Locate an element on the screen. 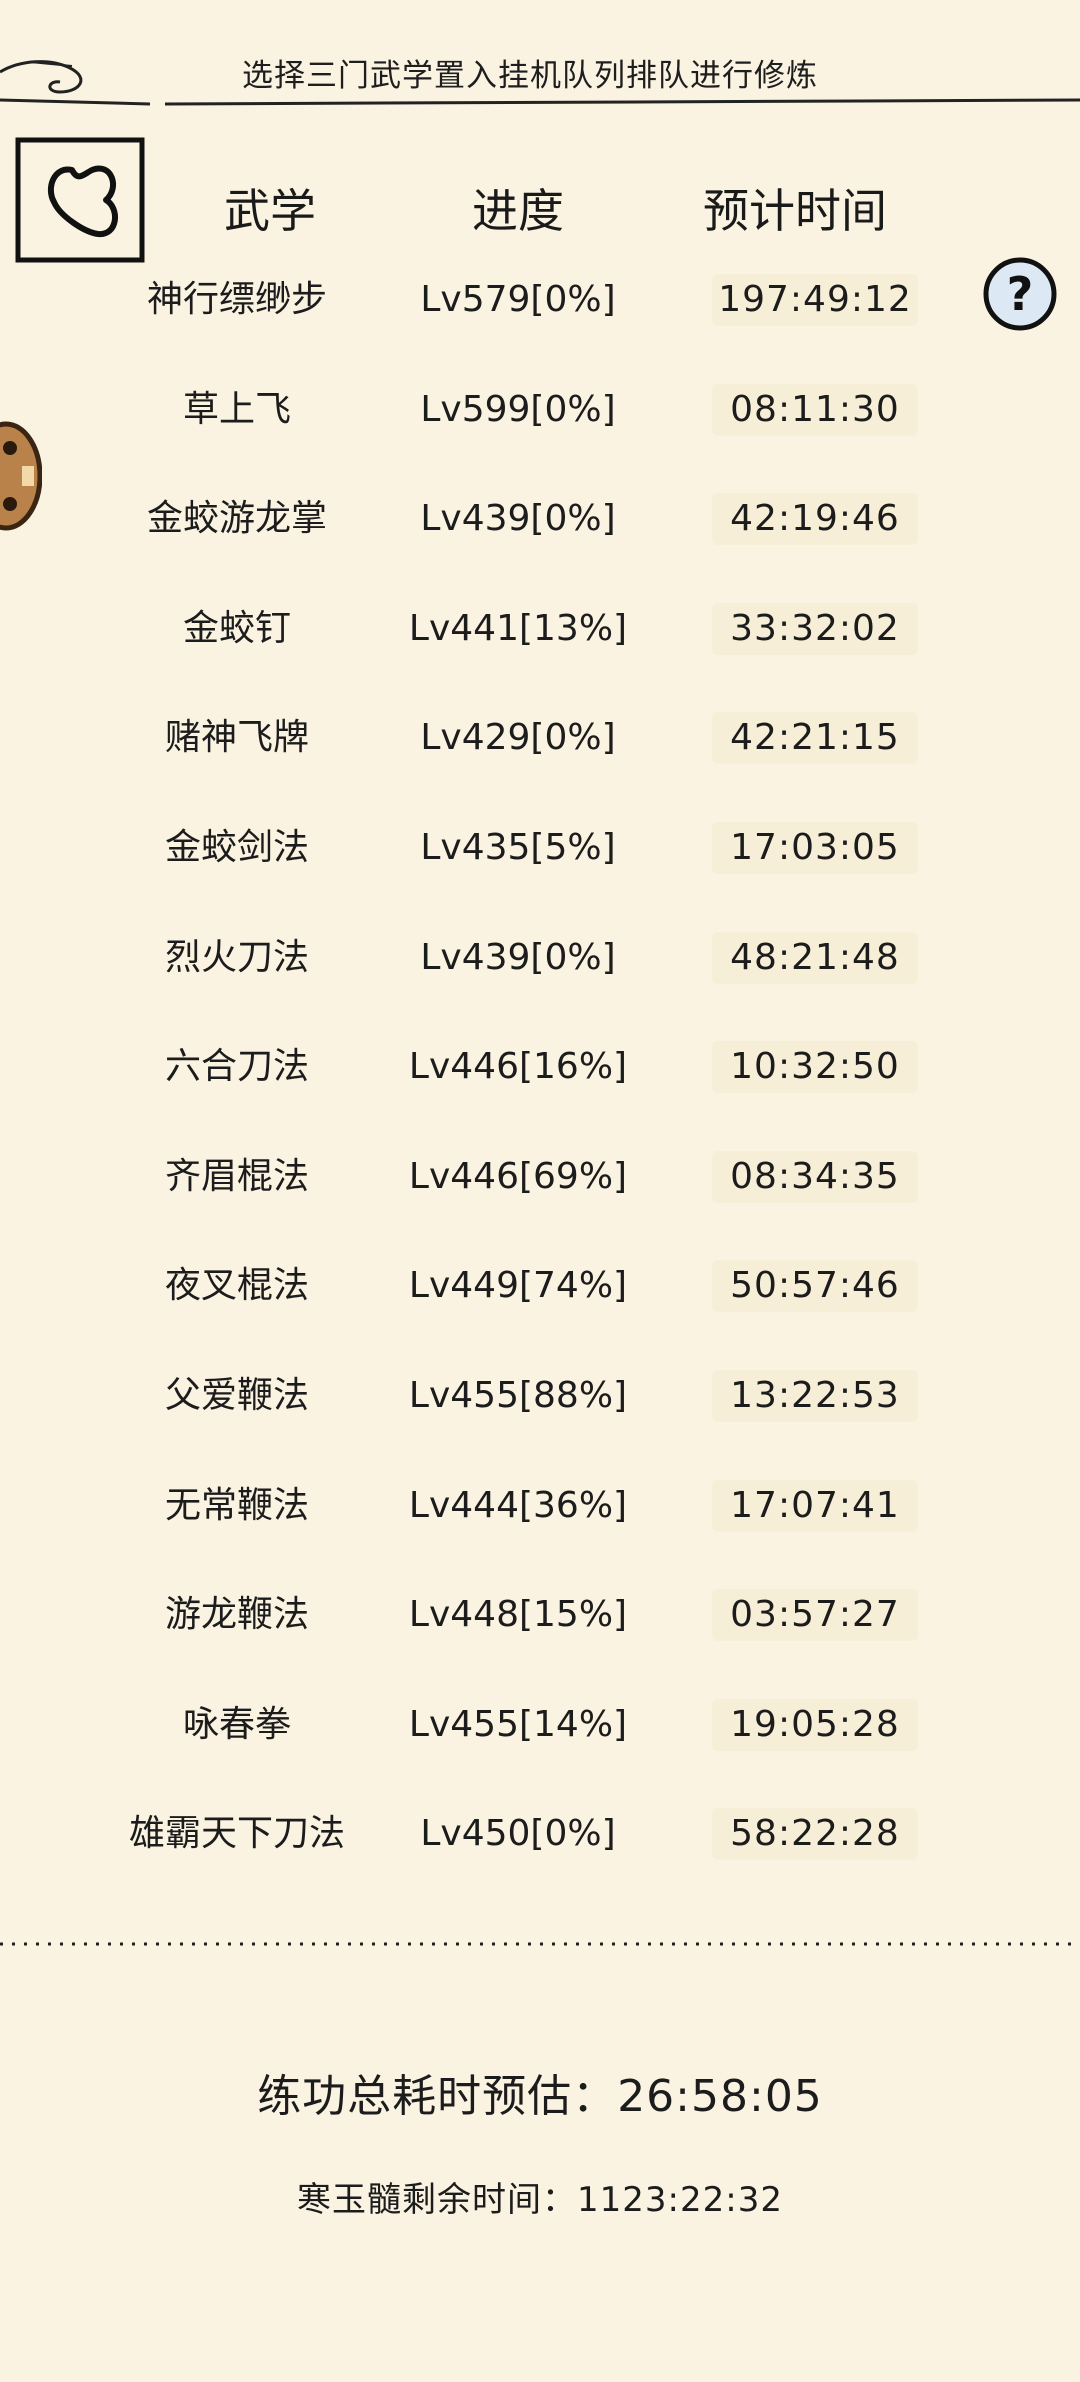 The width and height of the screenshot is (1080, 2382). skill-progress: Lv435[5%] is located at coordinates (518, 847).